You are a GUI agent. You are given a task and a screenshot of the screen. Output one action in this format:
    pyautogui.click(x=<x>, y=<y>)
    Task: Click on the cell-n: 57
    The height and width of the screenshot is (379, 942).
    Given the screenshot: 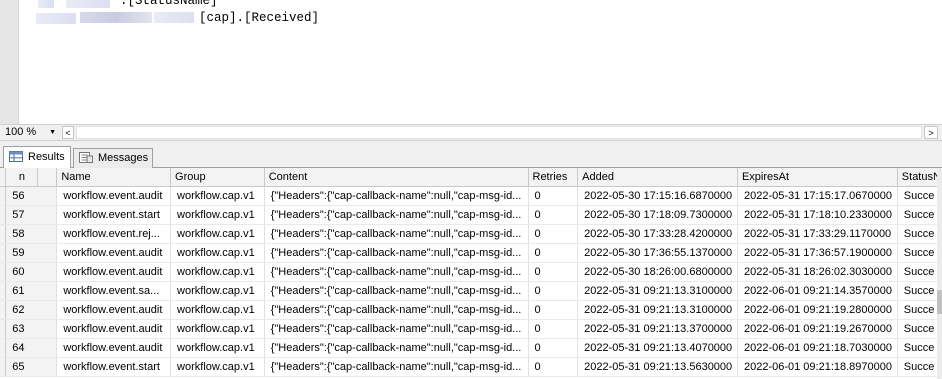 What is the action you would take?
    pyautogui.click(x=31, y=215)
    